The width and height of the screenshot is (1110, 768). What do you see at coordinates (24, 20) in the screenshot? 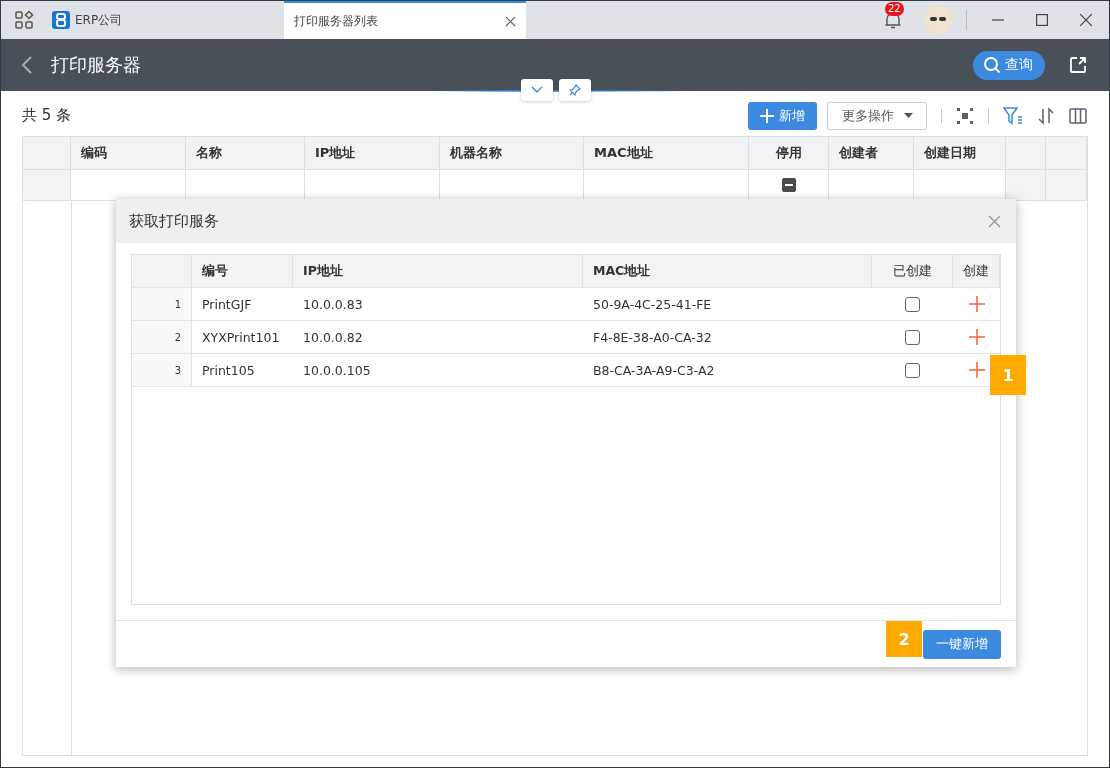
I see `apps-icon` at bounding box center [24, 20].